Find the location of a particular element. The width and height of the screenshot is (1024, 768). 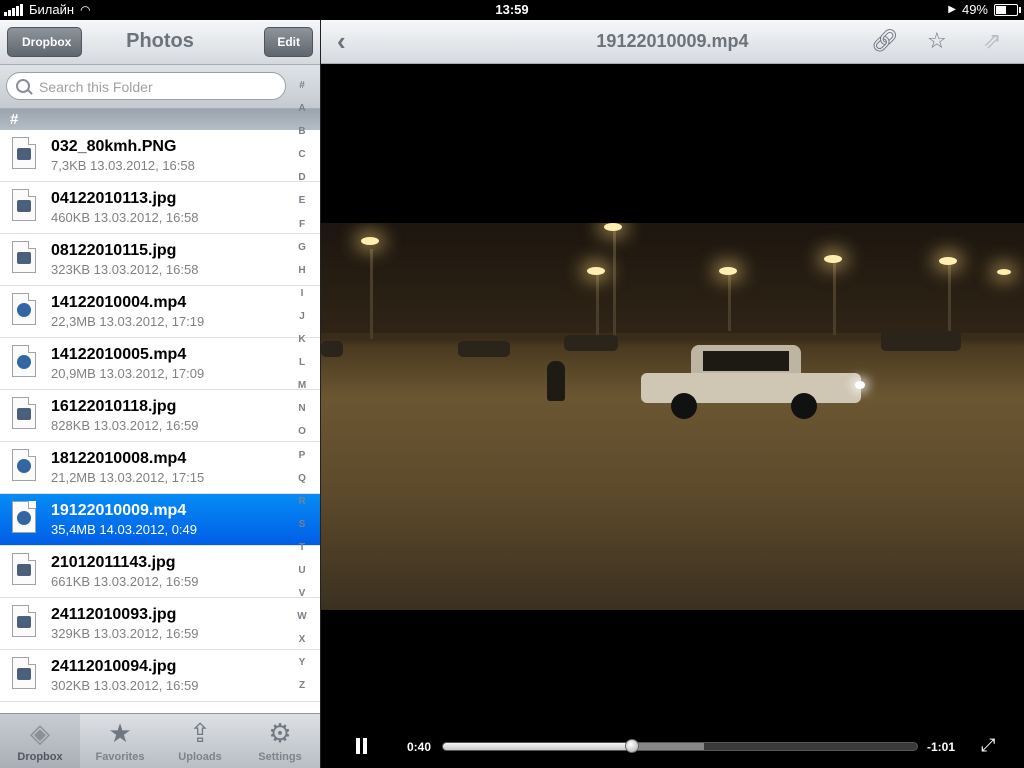

index-letter: M is located at coordinates (302, 385).